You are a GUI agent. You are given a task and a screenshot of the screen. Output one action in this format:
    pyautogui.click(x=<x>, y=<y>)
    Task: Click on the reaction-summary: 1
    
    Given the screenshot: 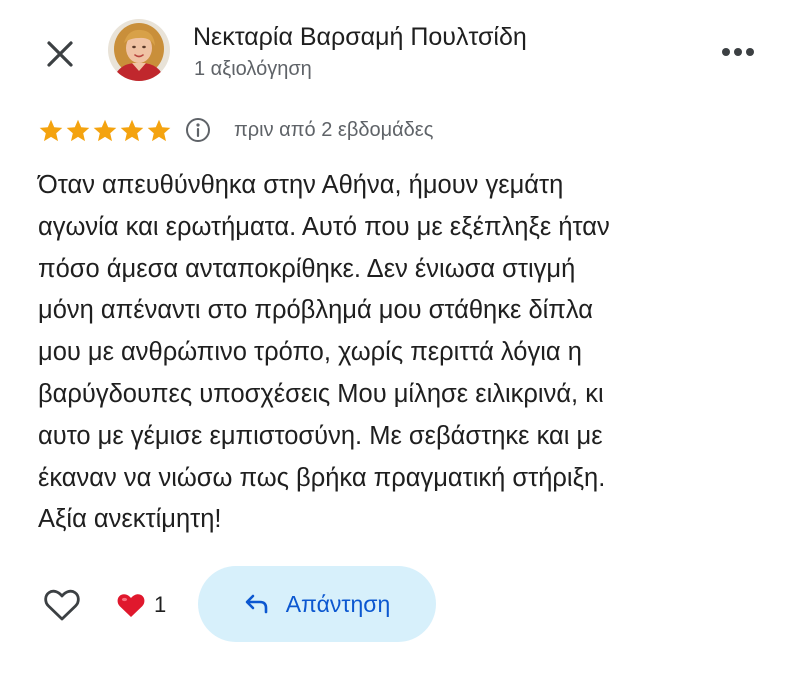 What is the action you would take?
    pyautogui.click(x=141, y=605)
    